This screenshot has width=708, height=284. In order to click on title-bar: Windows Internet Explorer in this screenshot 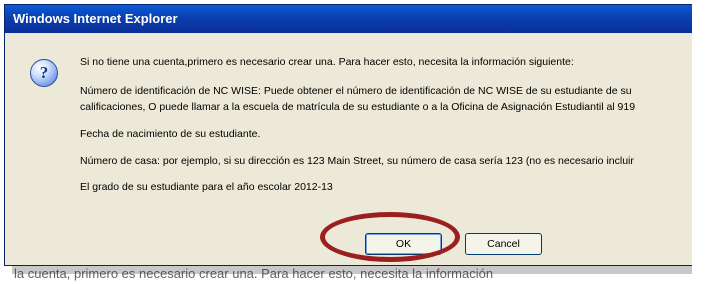, I will do `click(349, 19)`.